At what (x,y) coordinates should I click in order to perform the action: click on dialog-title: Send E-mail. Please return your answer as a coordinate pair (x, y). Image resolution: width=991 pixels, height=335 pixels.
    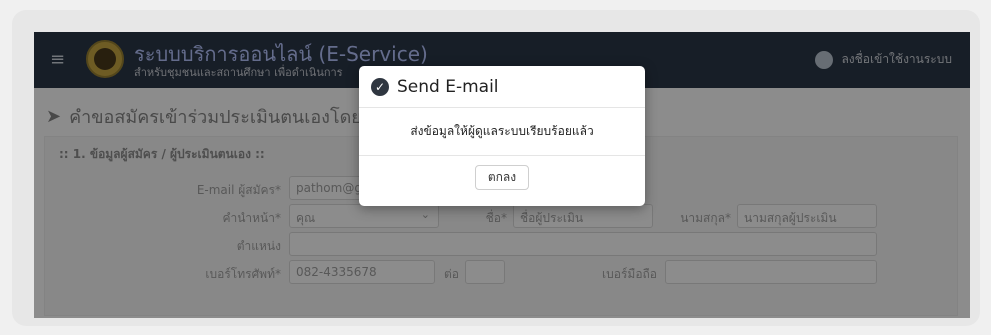
    Looking at the image, I should click on (448, 86).